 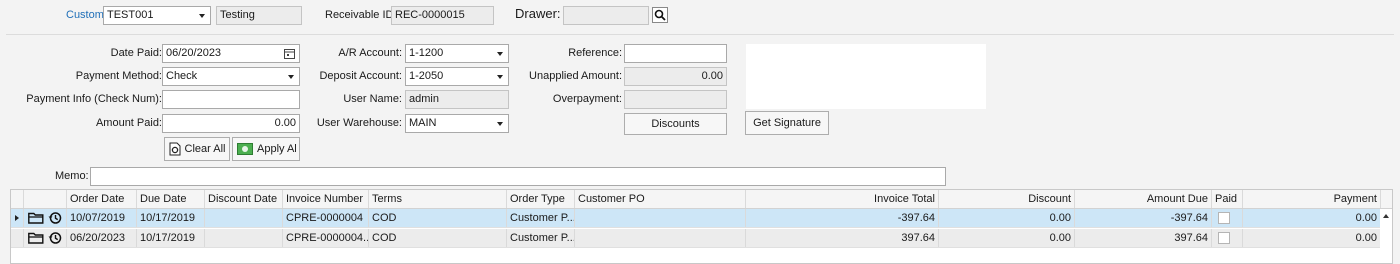 I want to click on cell-amount-due: 397.64, so click(x=1143, y=238).